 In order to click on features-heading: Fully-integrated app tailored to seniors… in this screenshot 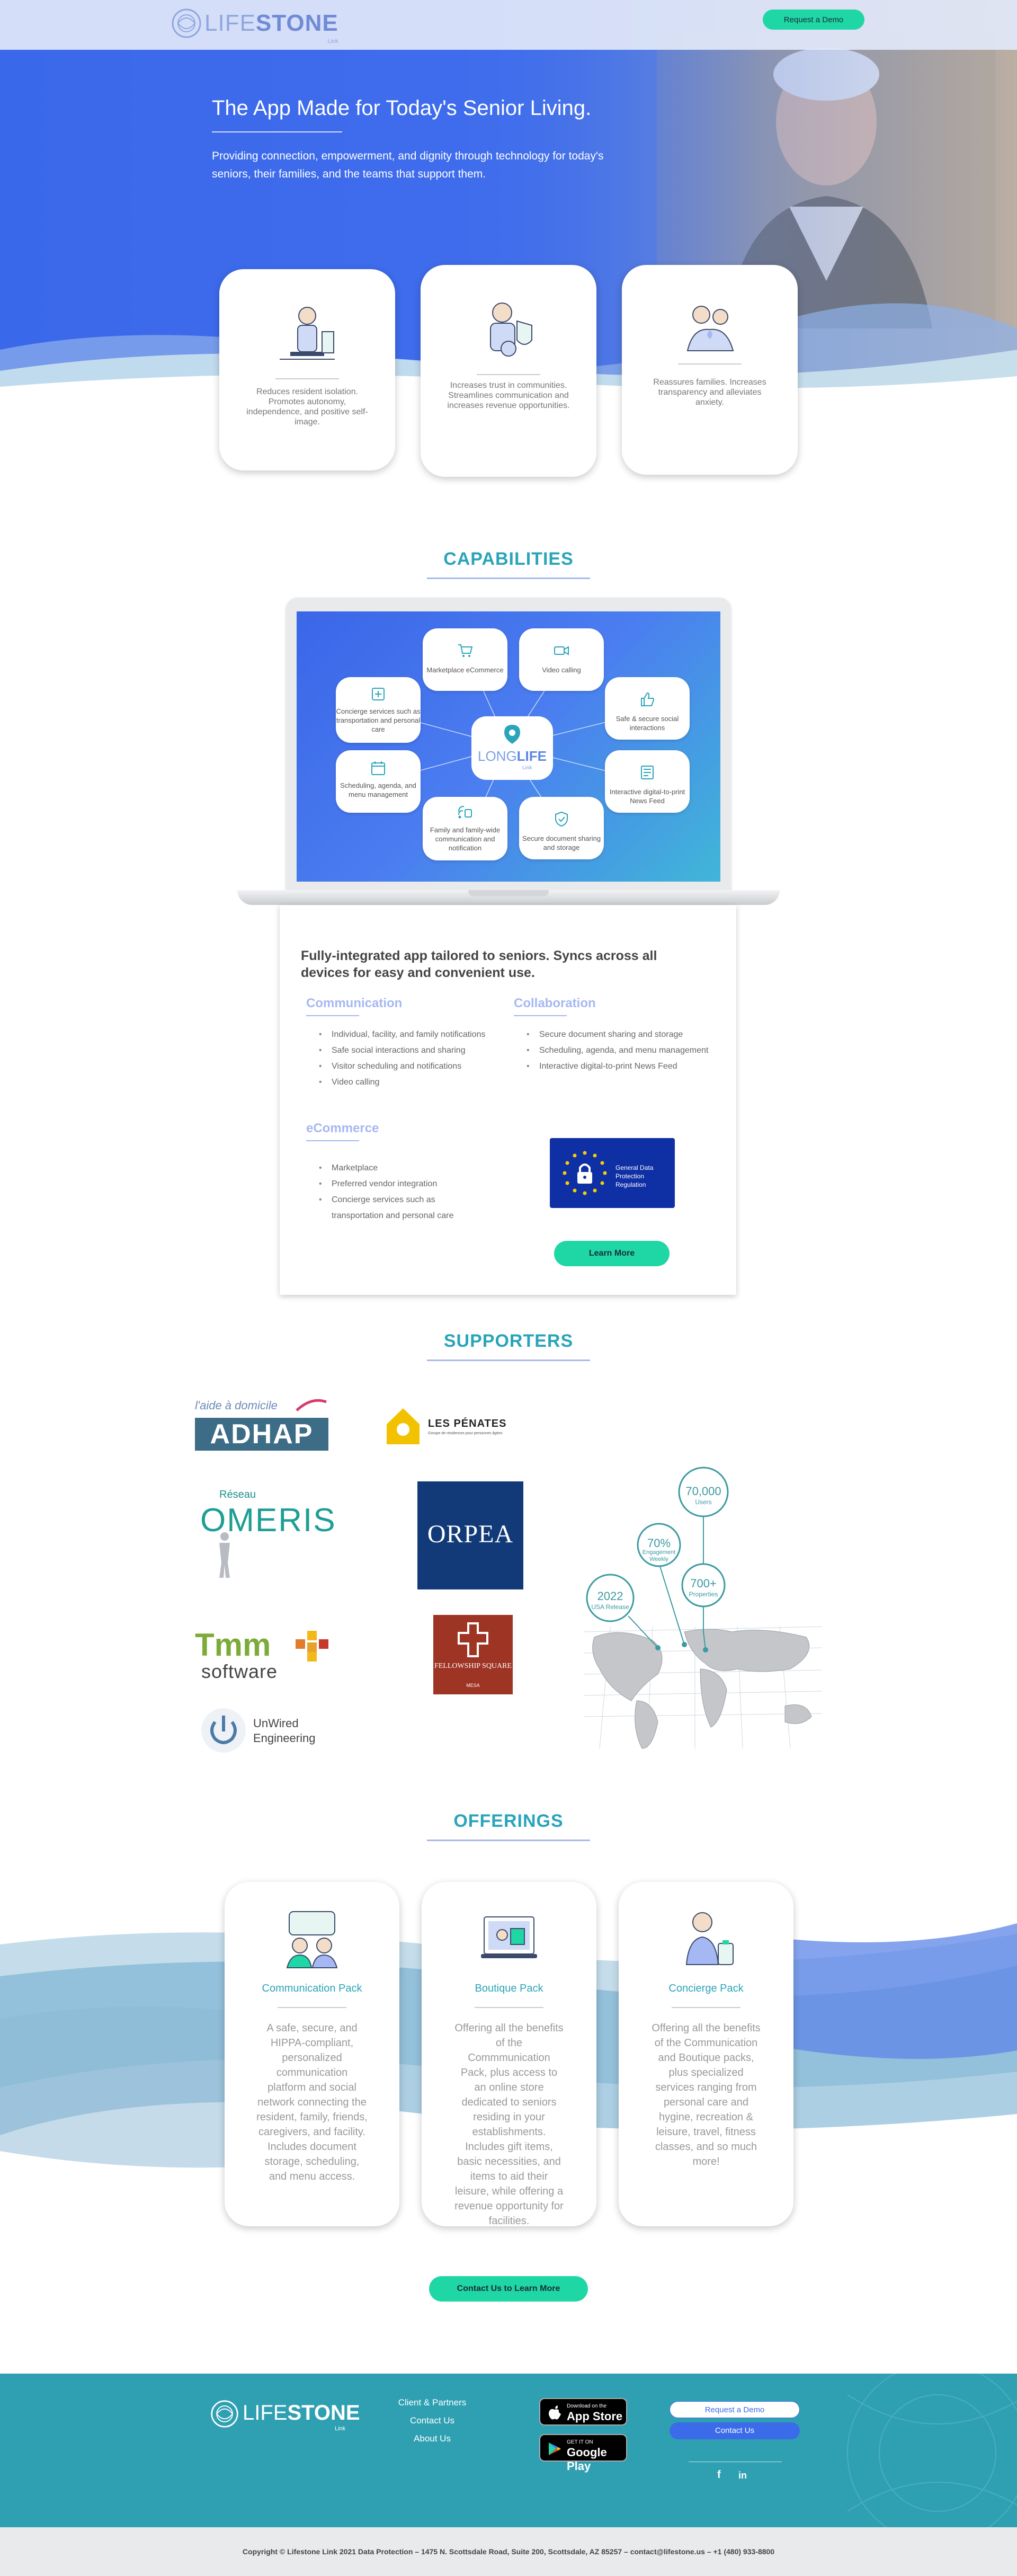, I will do `click(479, 964)`.